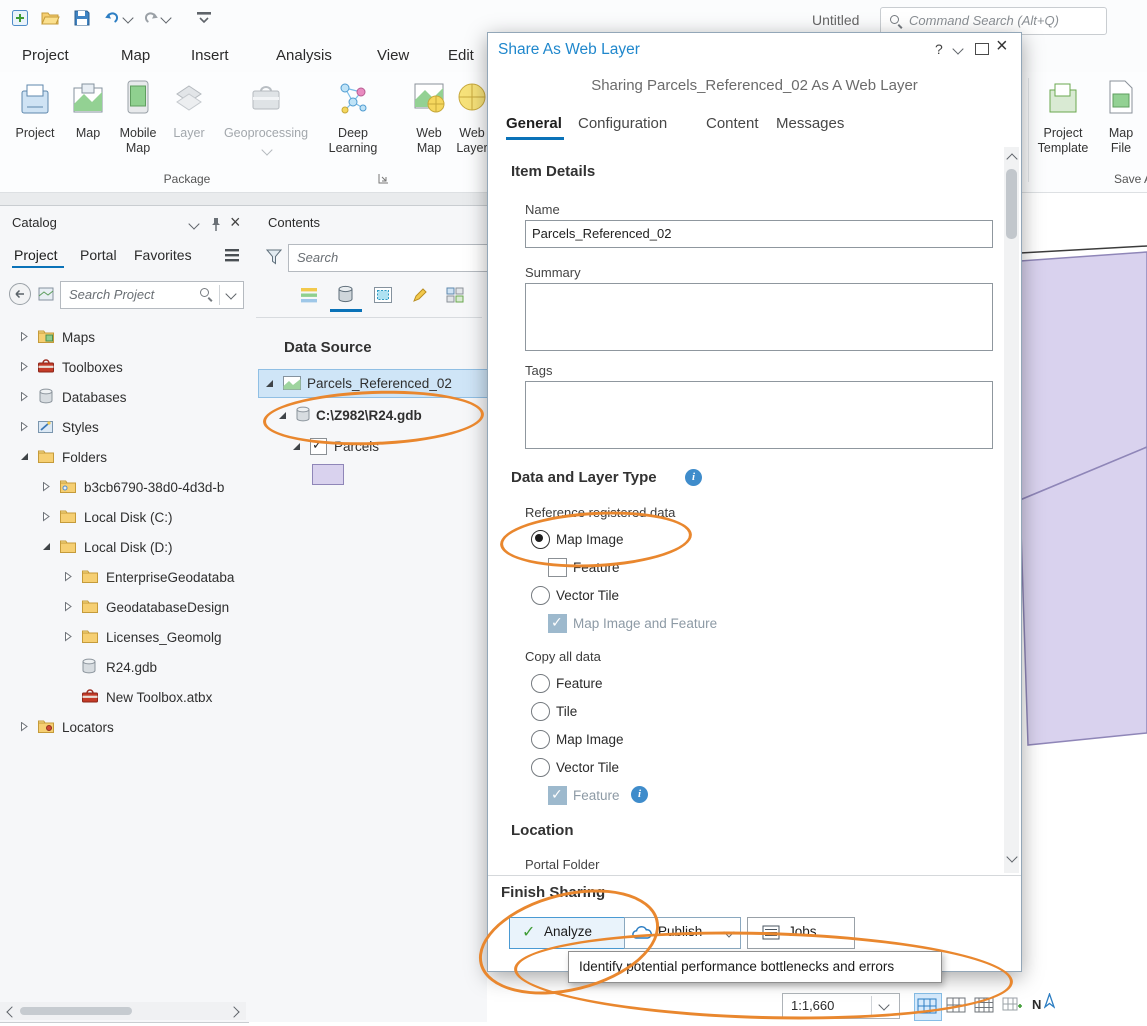  Describe the element at coordinates (304, 55) in the screenshot. I see `tab-analysis: Analysis` at that location.